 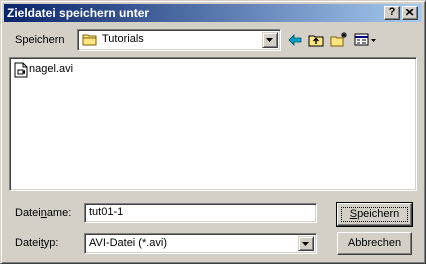 I want to click on back-button, so click(x=295, y=40).